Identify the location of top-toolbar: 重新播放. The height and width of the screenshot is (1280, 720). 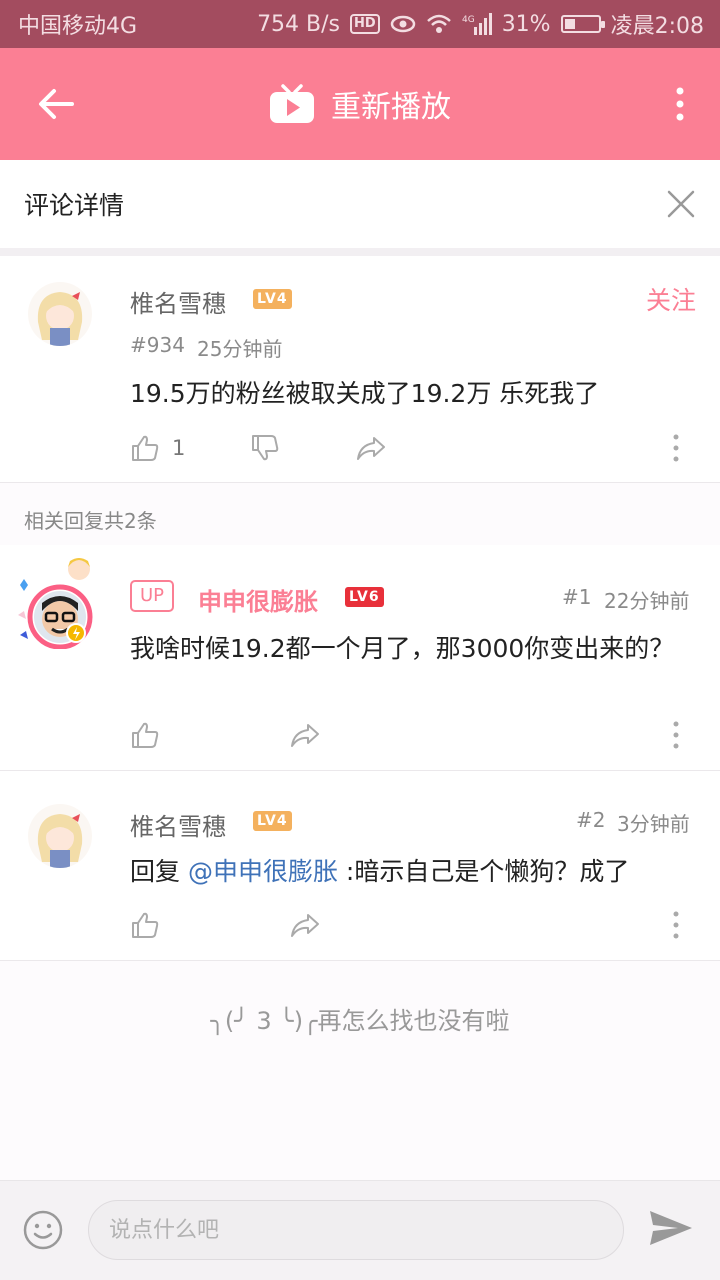
(360, 104).